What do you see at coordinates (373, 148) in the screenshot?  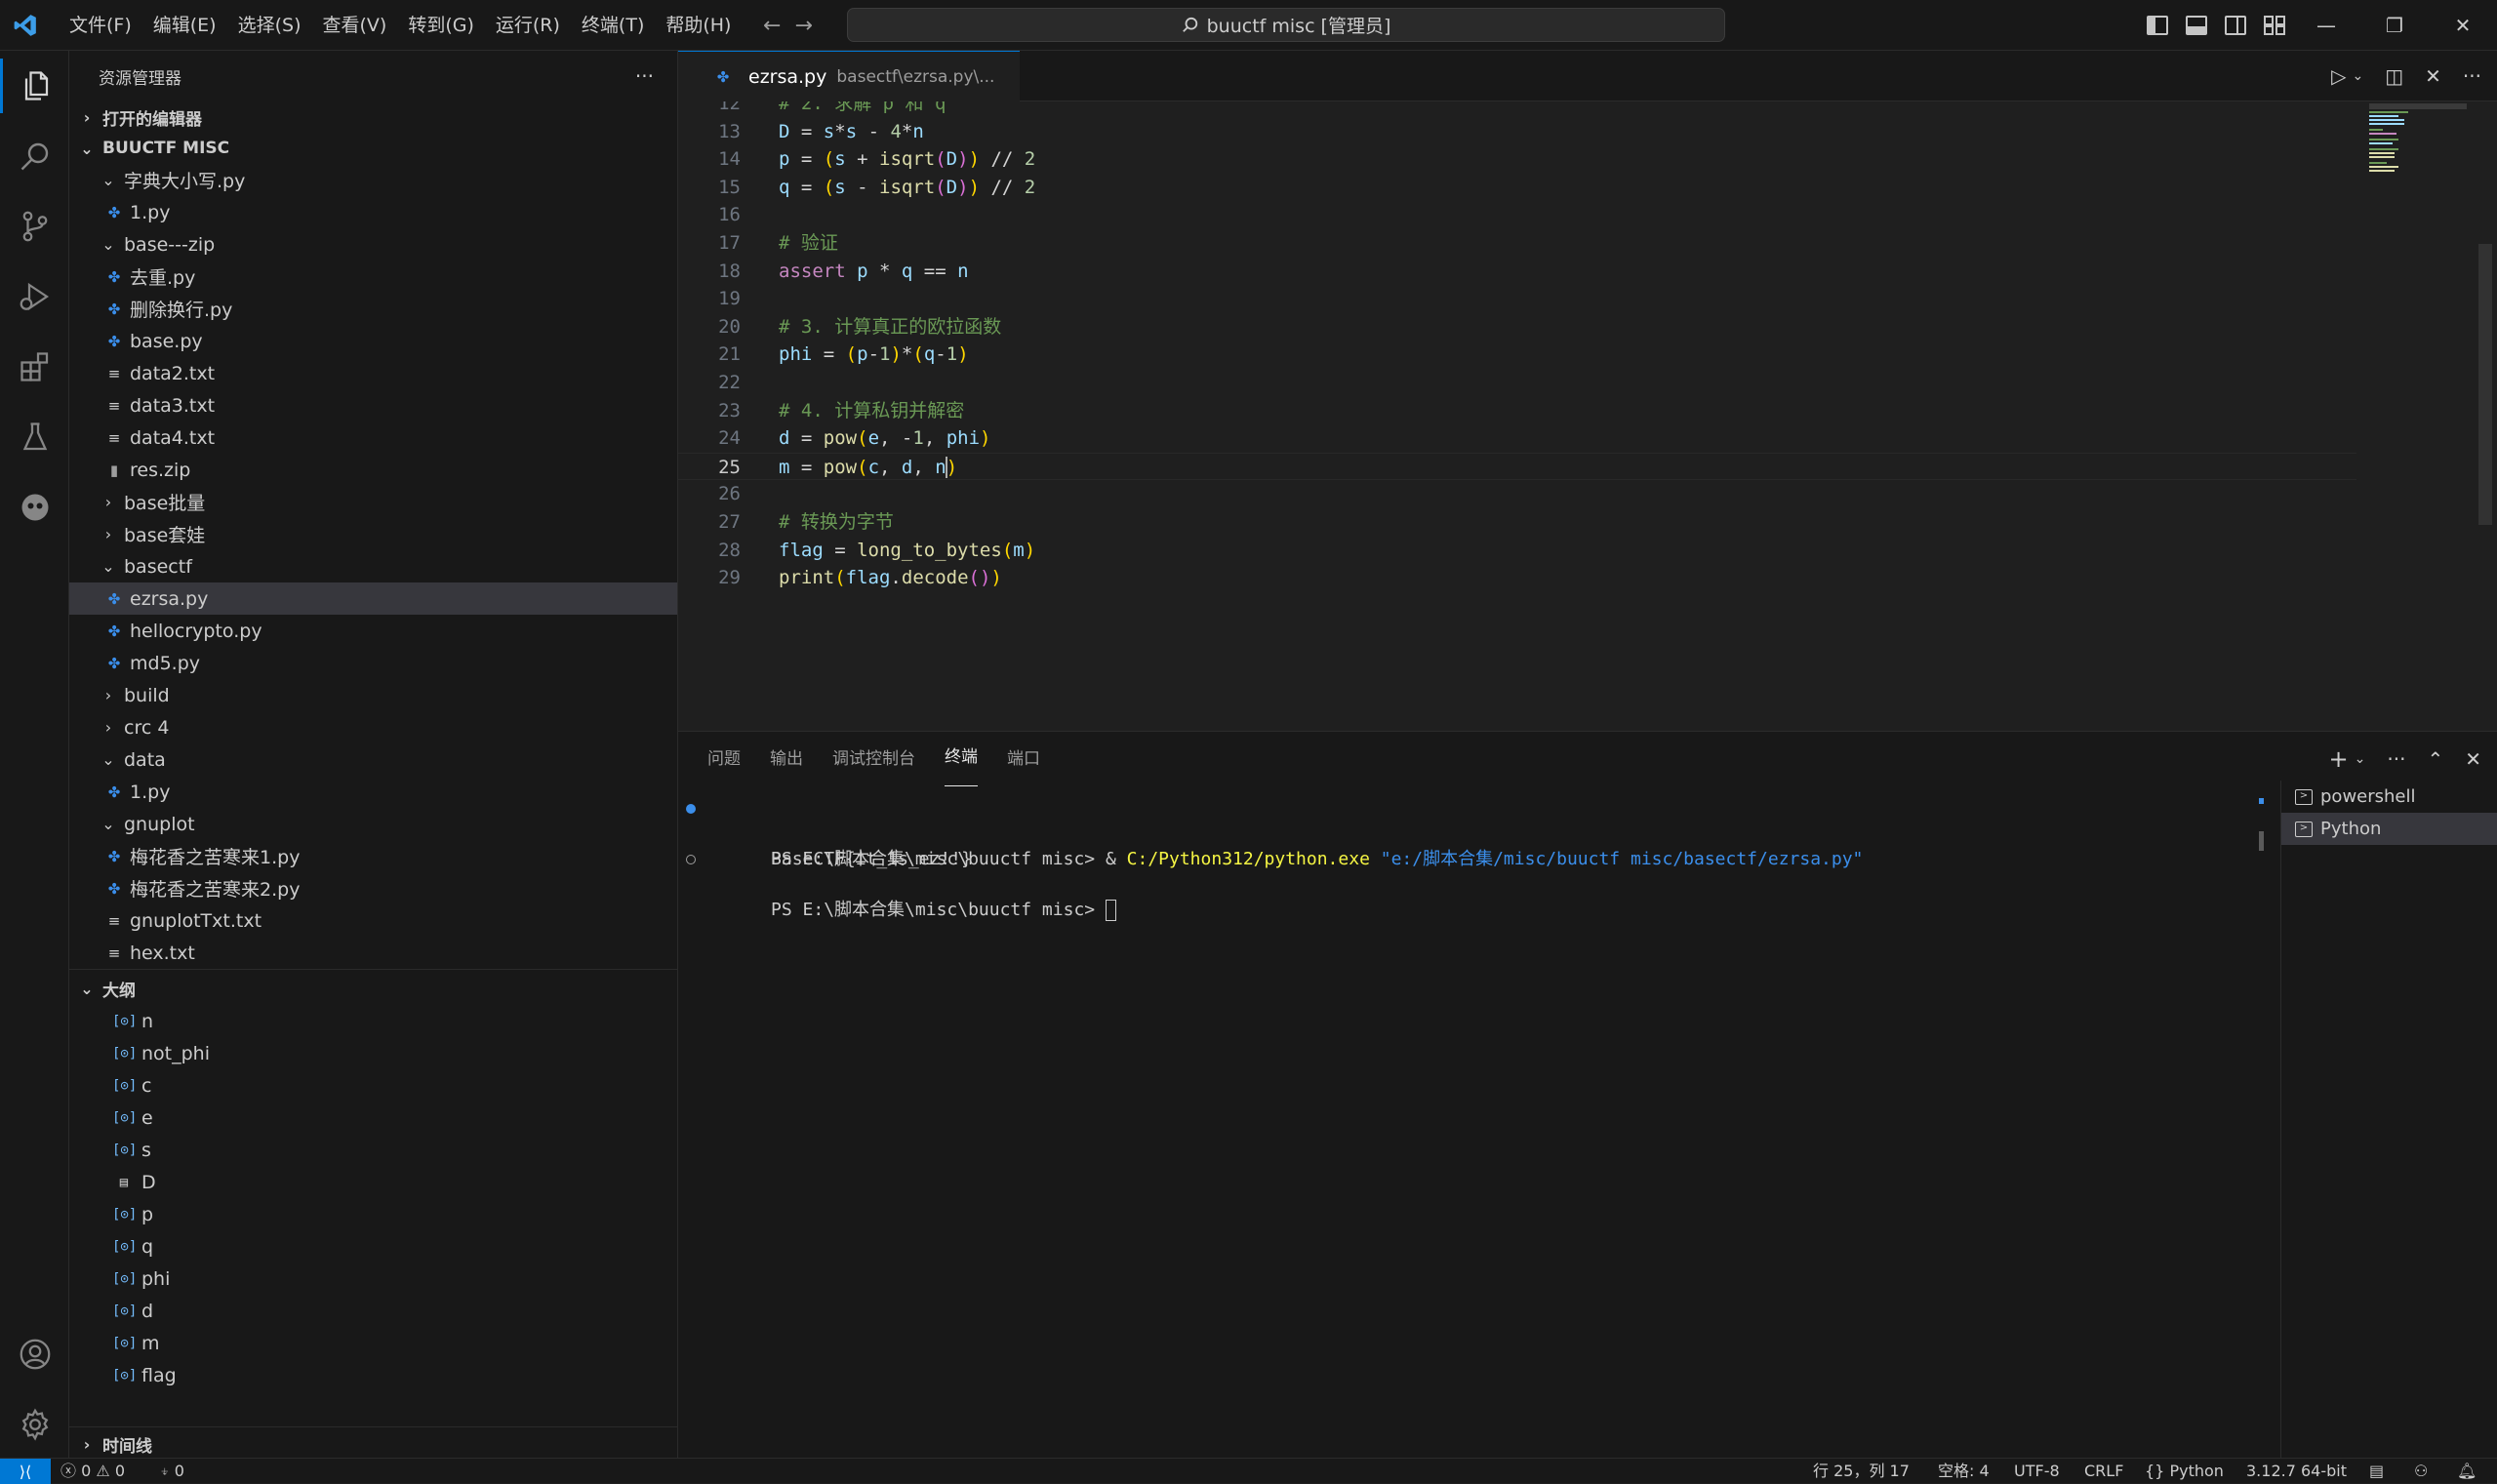 I see `workspace-section: ⌄ BUUCTF MISC` at bounding box center [373, 148].